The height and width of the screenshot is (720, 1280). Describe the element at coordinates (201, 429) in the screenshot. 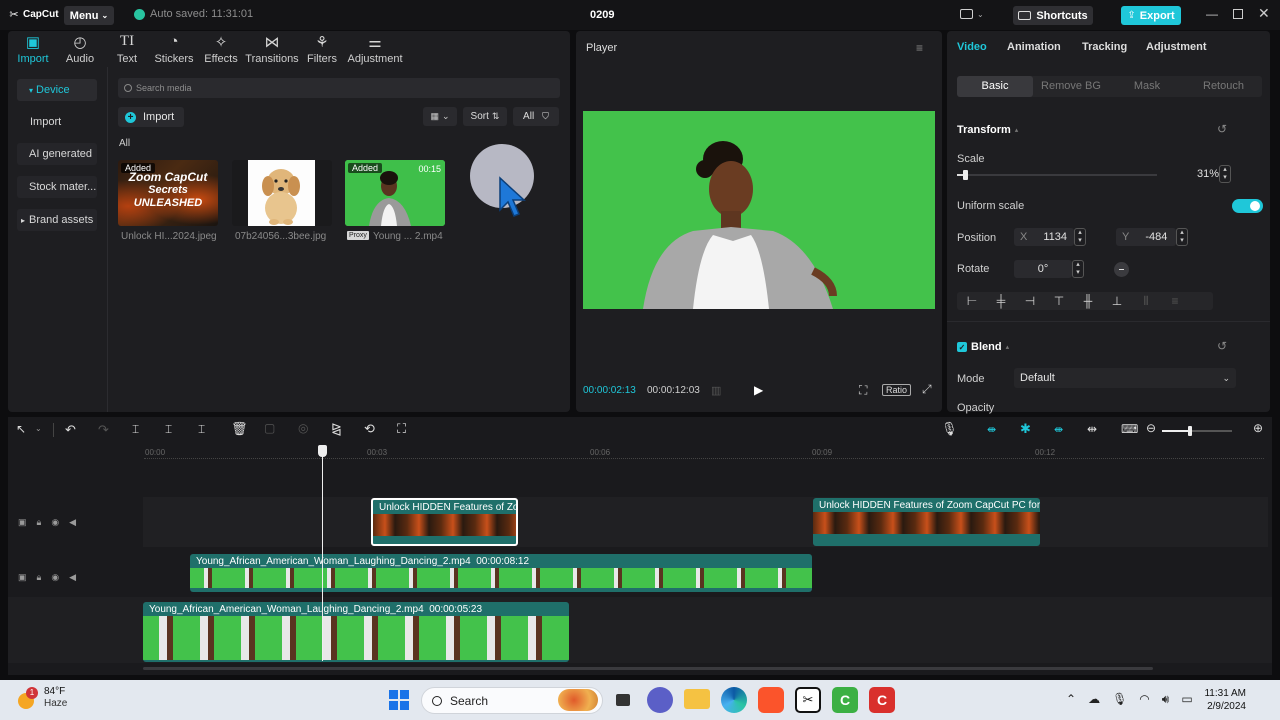

I see `split-right-icon: ⌶` at that location.